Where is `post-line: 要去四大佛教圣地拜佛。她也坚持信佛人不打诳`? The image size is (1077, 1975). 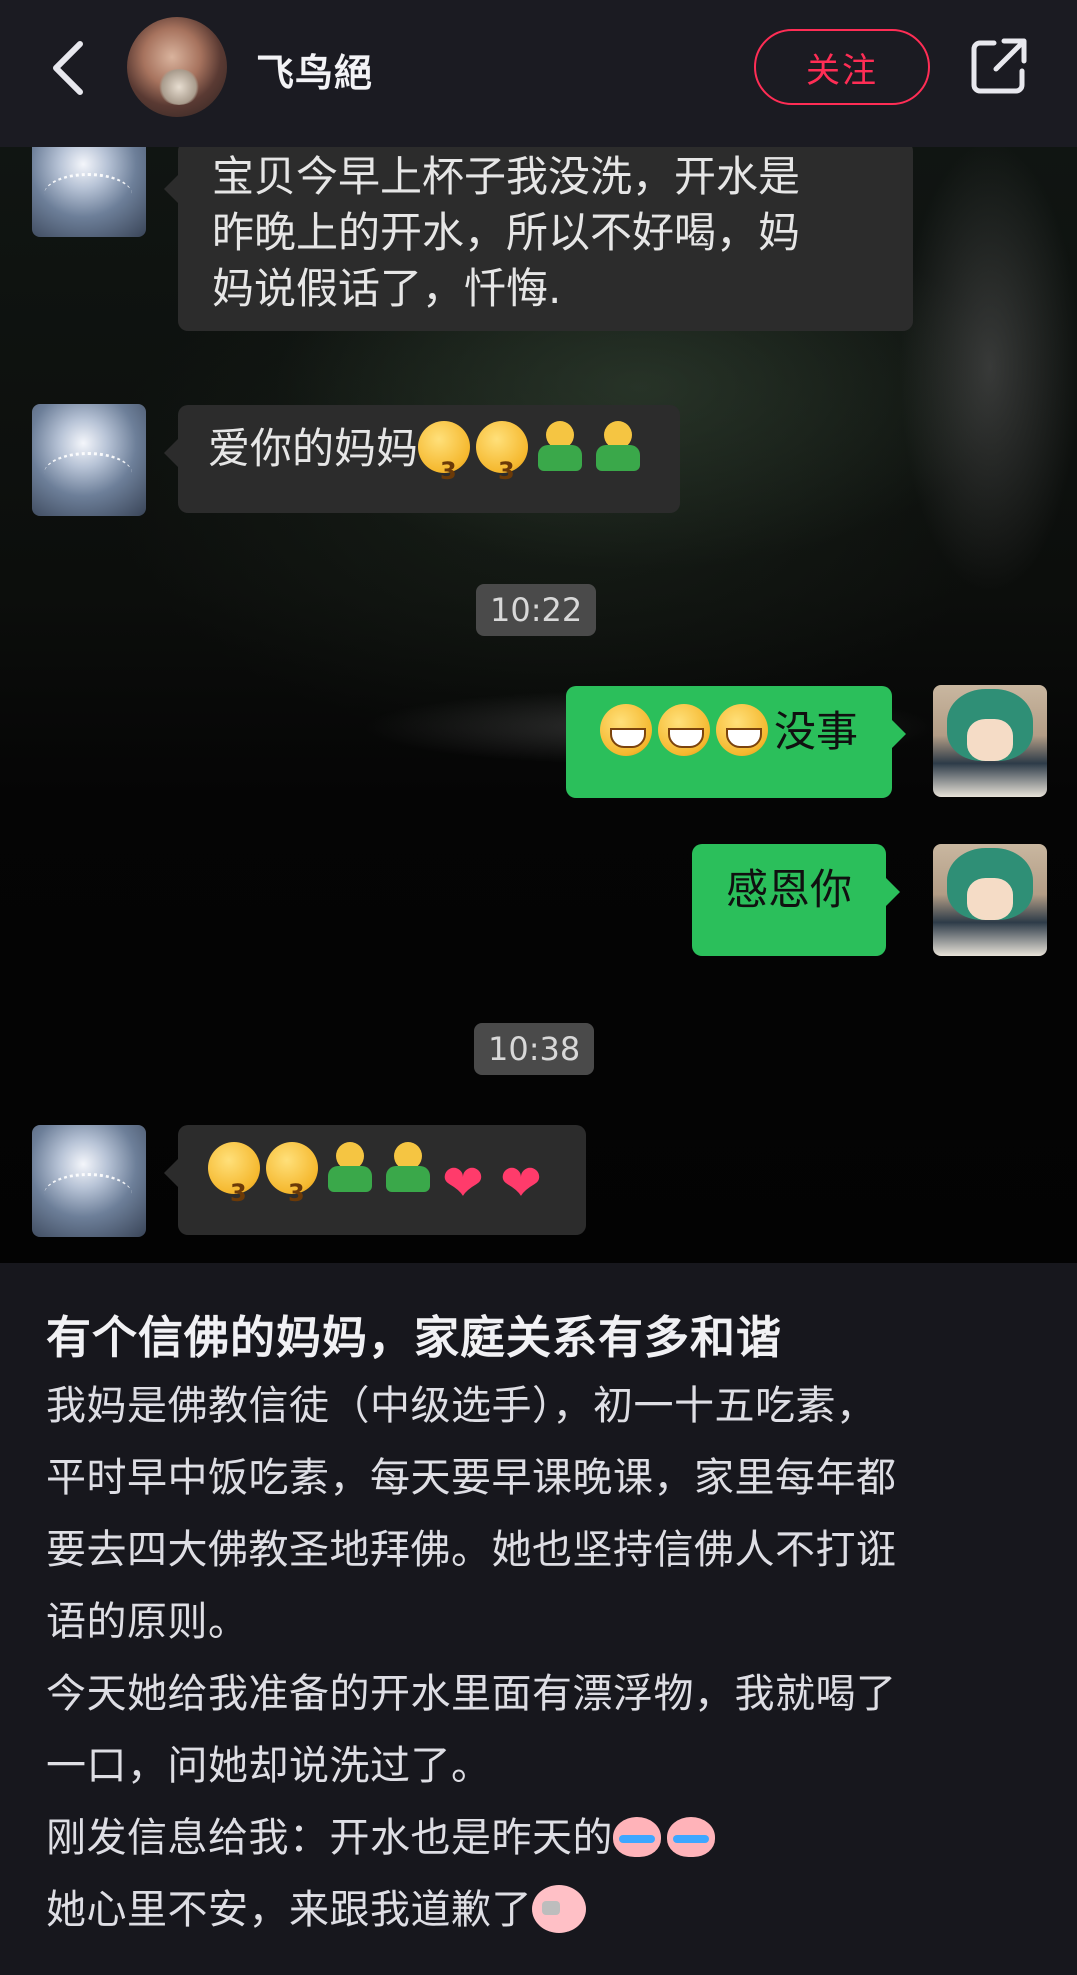 post-line: 要去四大佛教圣地拜佛。她也坚持信佛人不打诳 is located at coordinates (471, 1550).